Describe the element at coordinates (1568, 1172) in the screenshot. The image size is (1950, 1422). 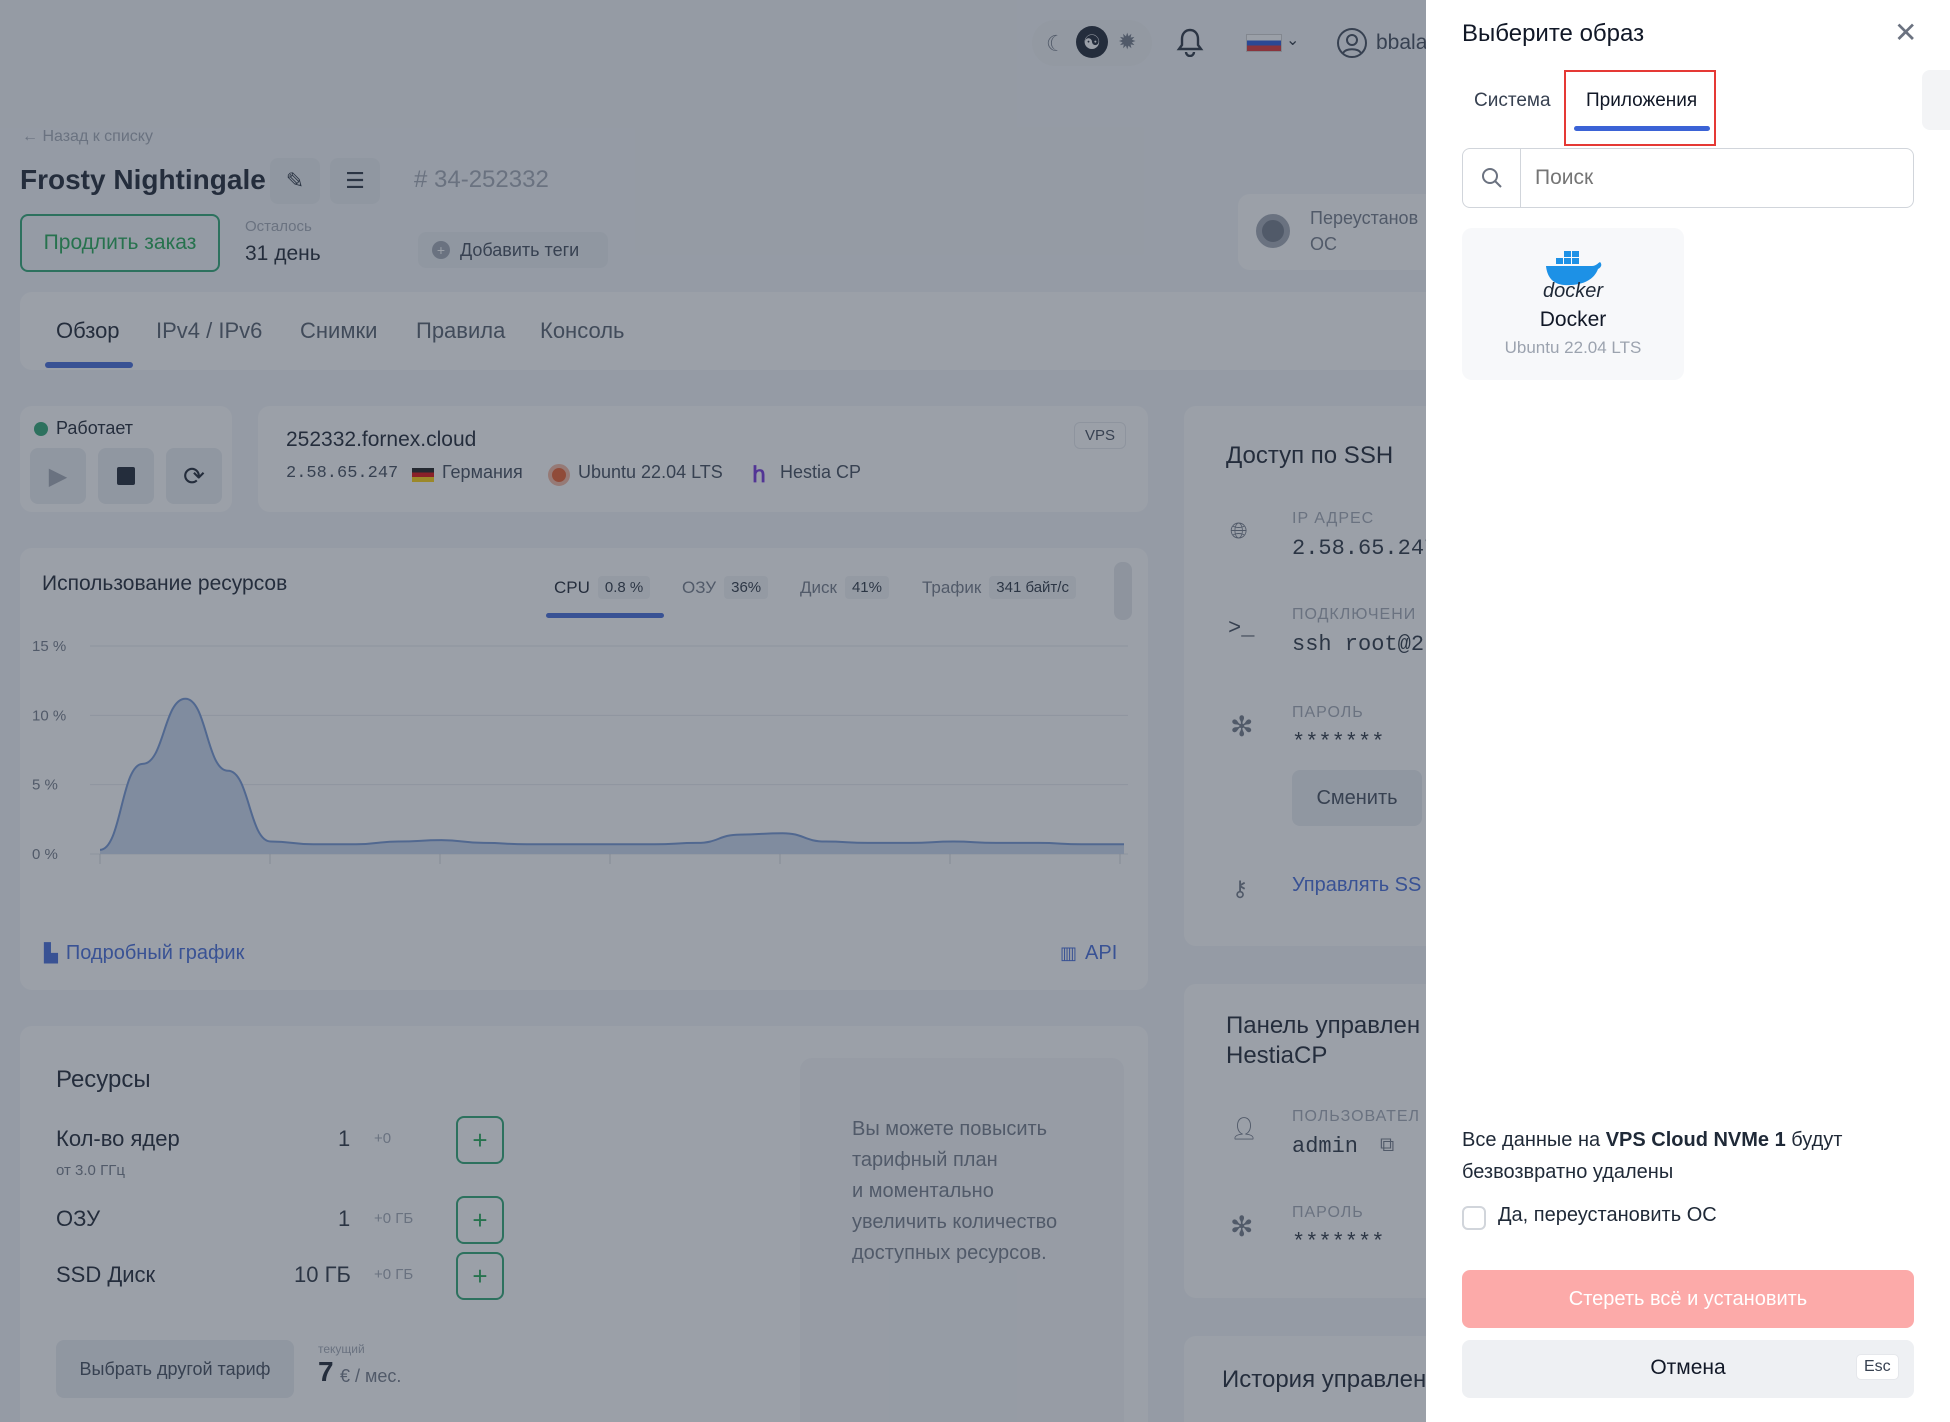
I see `warning-line-2: безвозвратно удалены` at that location.